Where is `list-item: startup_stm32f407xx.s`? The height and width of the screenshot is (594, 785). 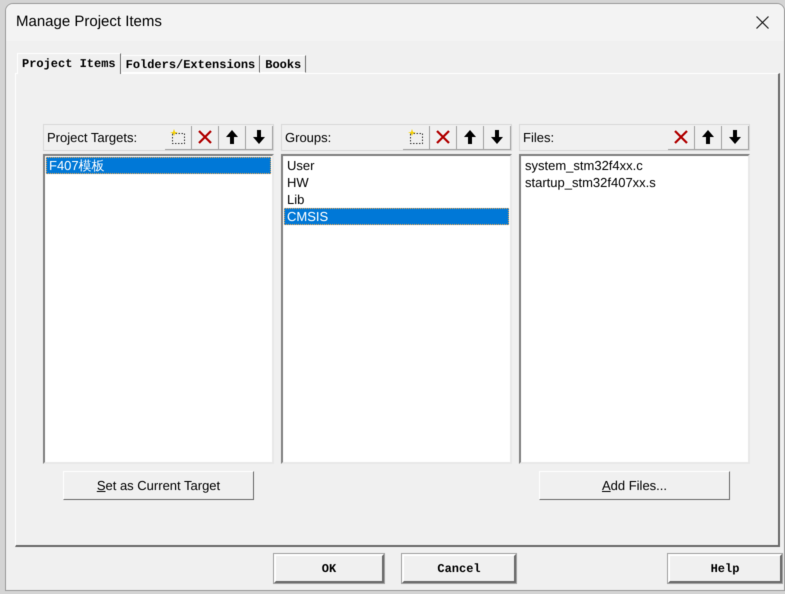
list-item: startup_stm32f407xx.s is located at coordinates (634, 182).